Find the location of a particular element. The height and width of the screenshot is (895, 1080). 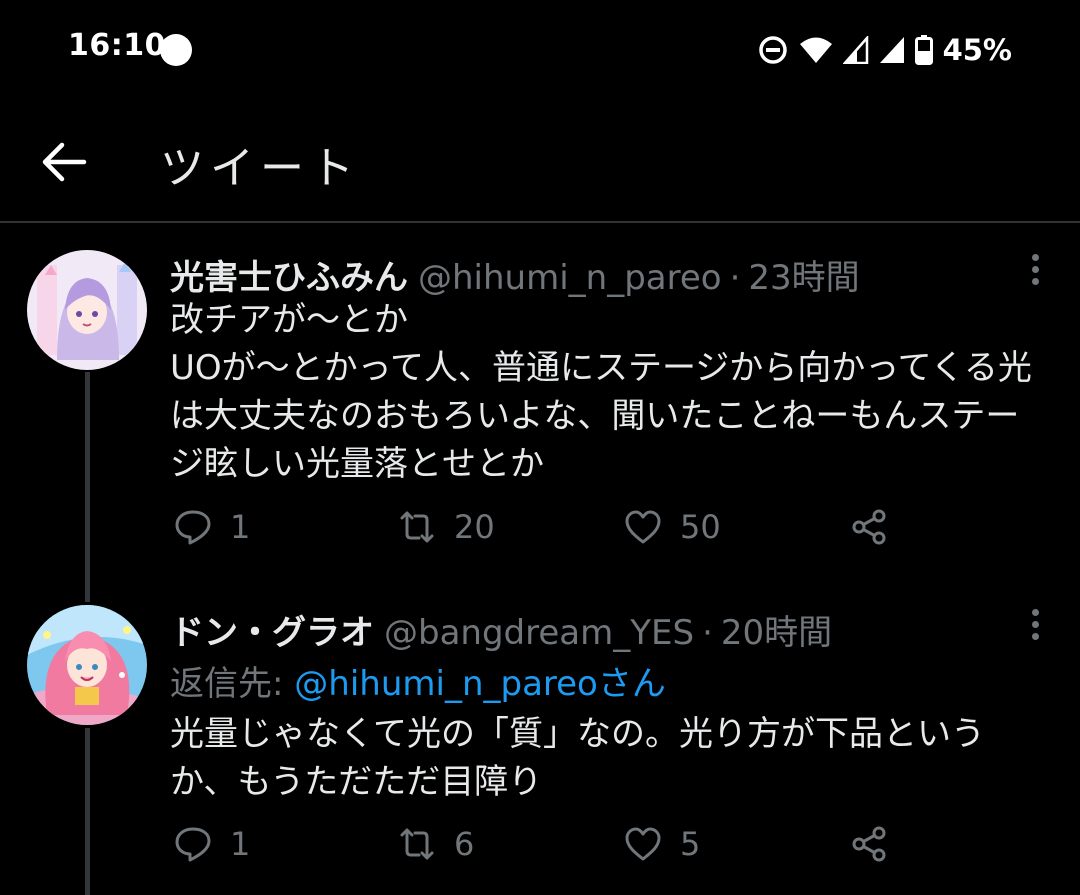

retweet-button: 6 is located at coordinates (436, 844).